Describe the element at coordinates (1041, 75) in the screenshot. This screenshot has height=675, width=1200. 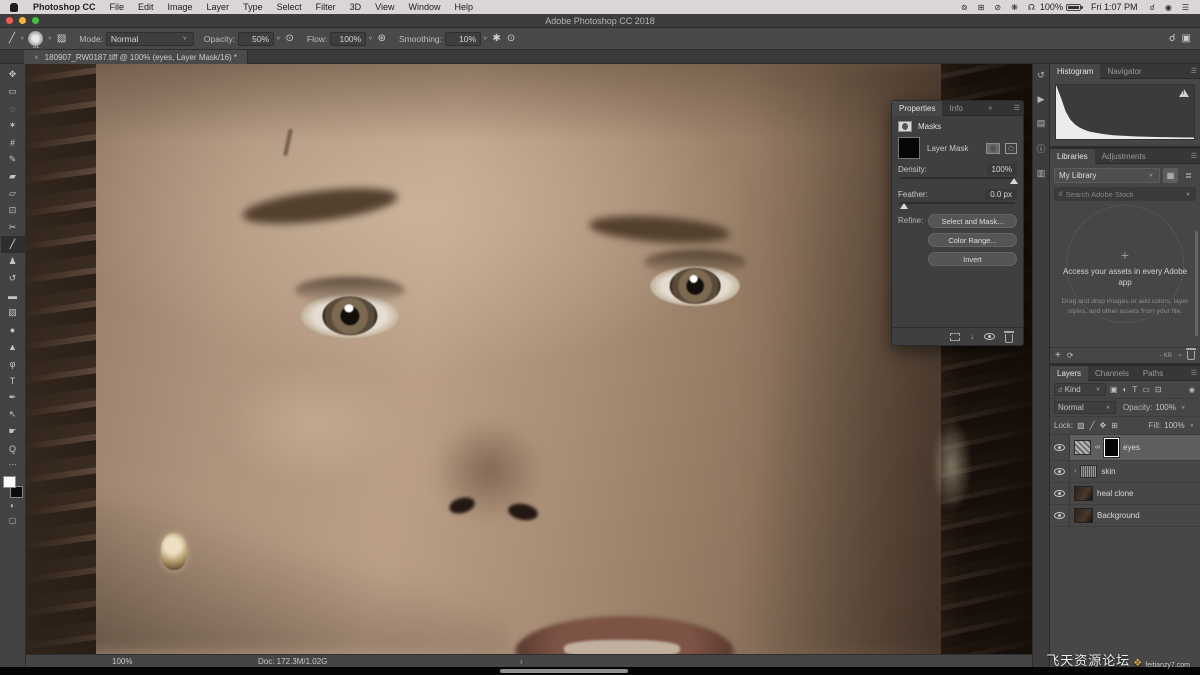
I see `history-panel-icon: ↺` at that location.